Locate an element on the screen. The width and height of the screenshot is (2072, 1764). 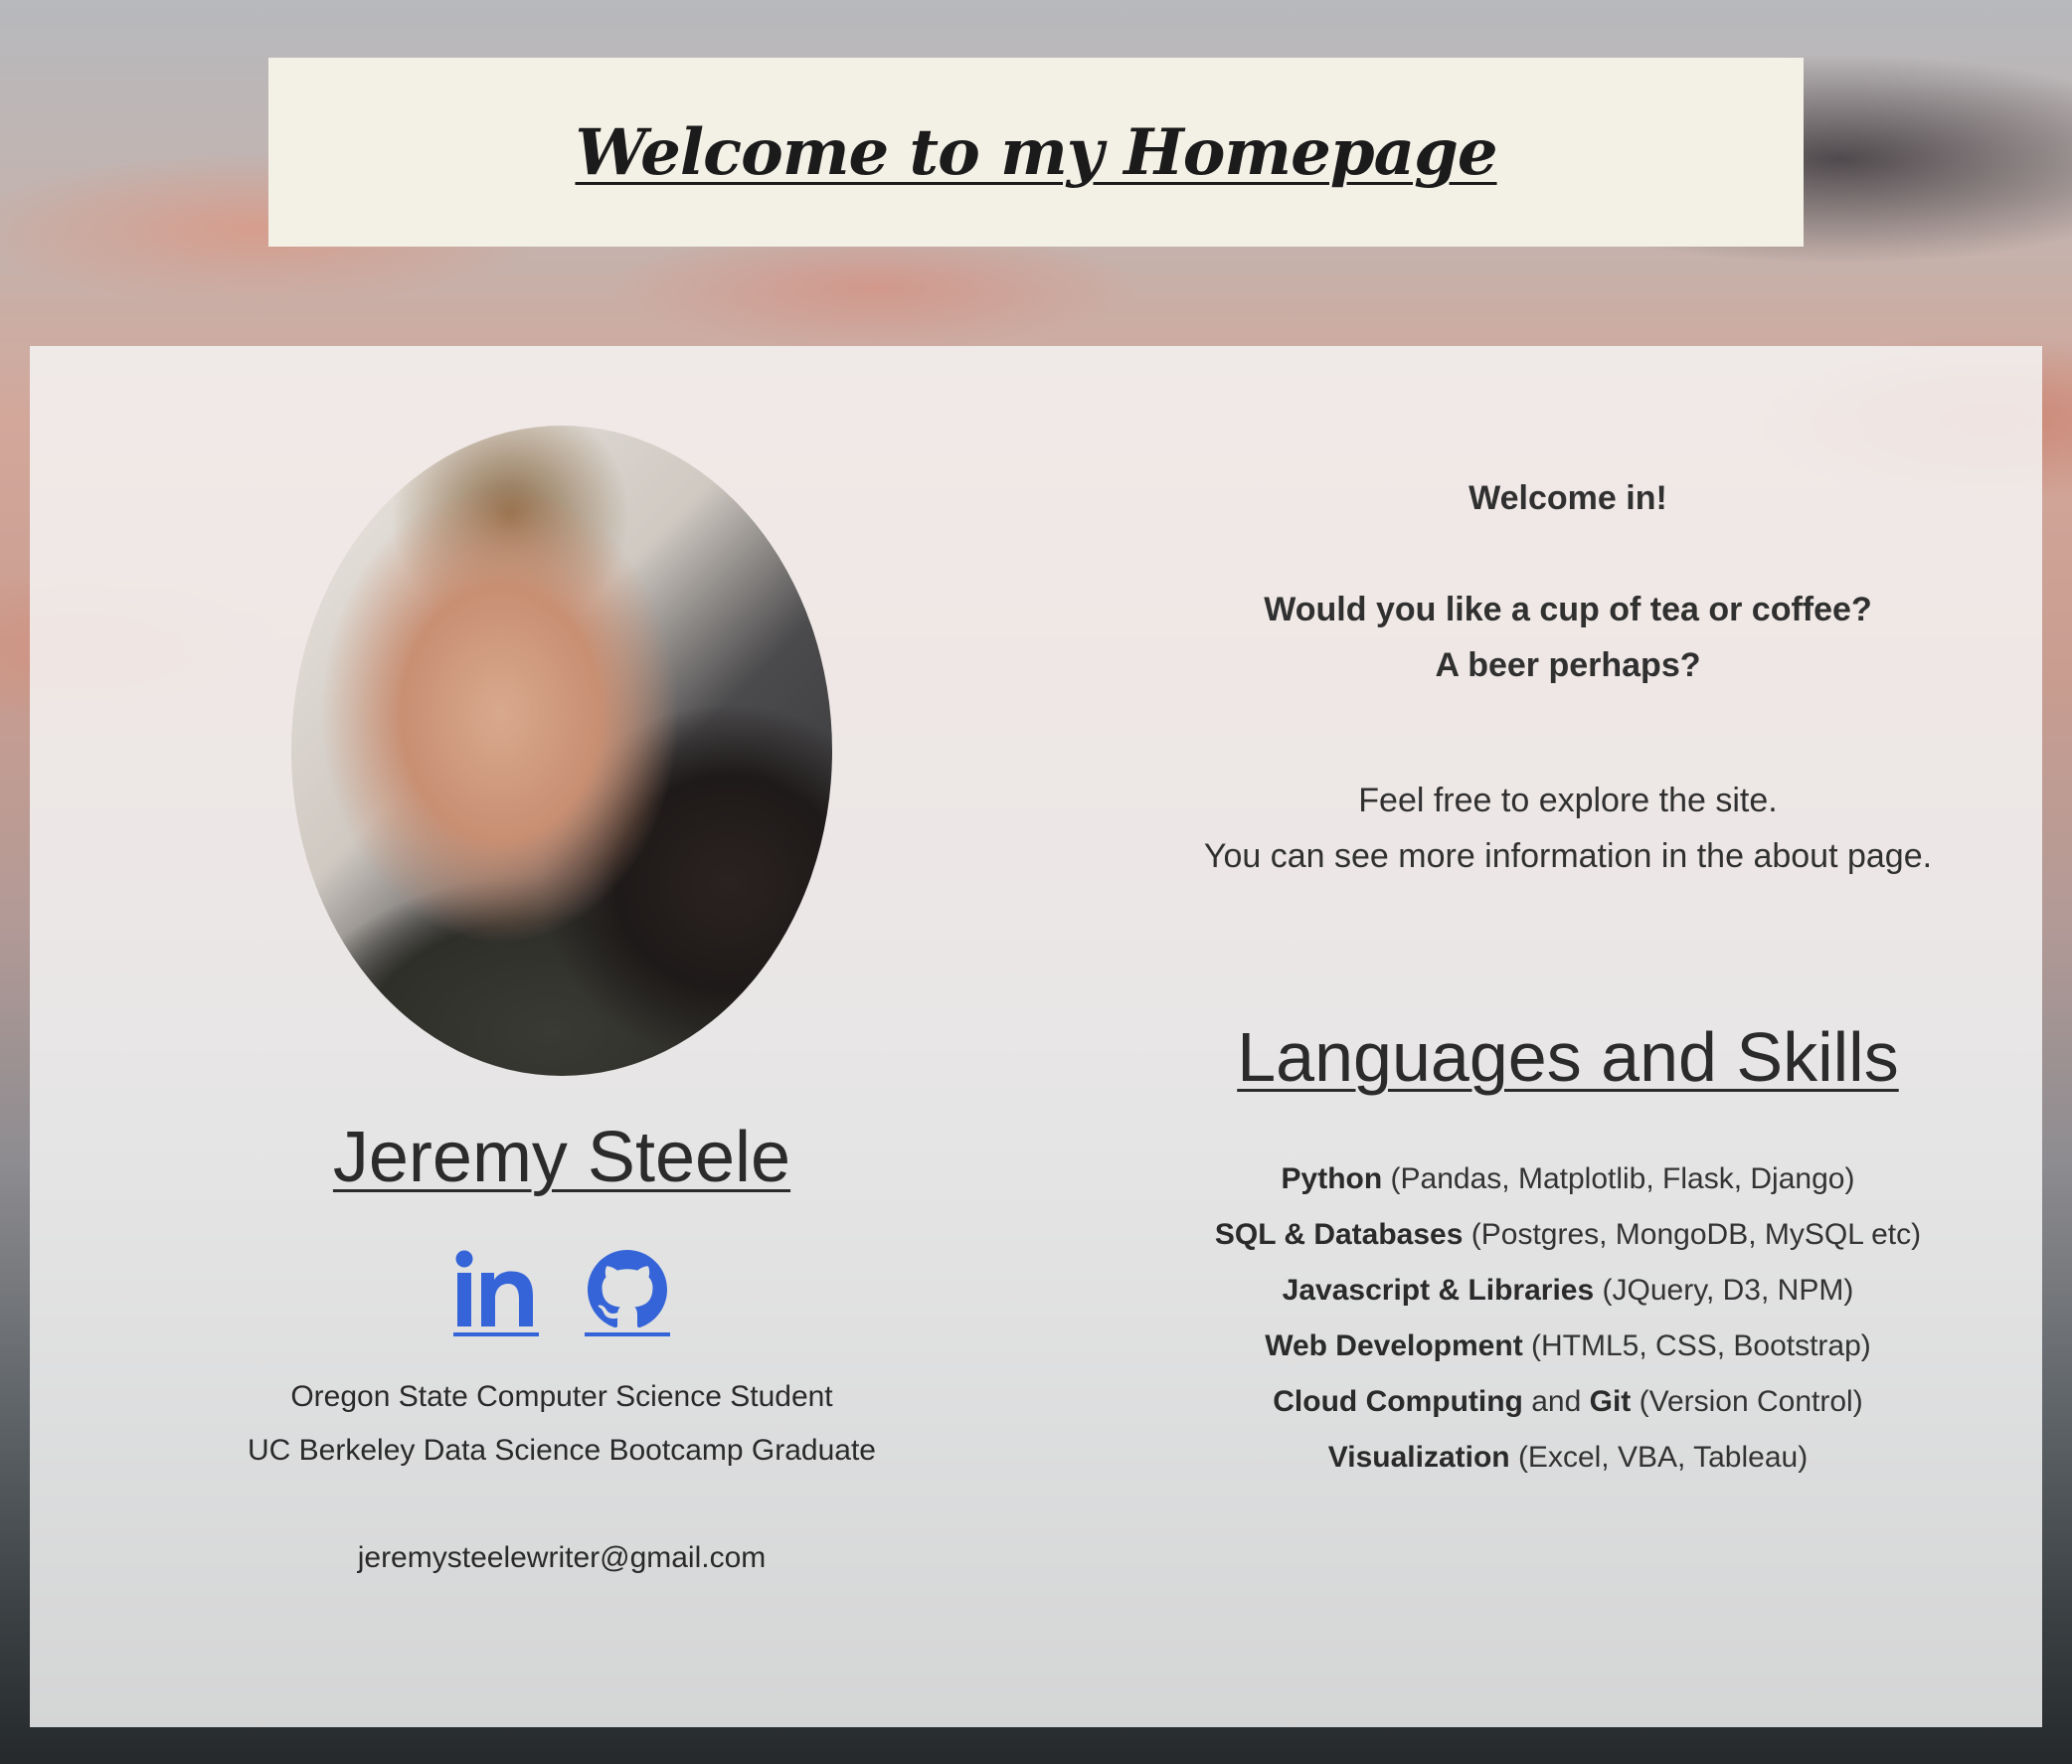
skill-detail: (Pandas, Matplotlib, Flask, Django) is located at coordinates (1619, 1178).